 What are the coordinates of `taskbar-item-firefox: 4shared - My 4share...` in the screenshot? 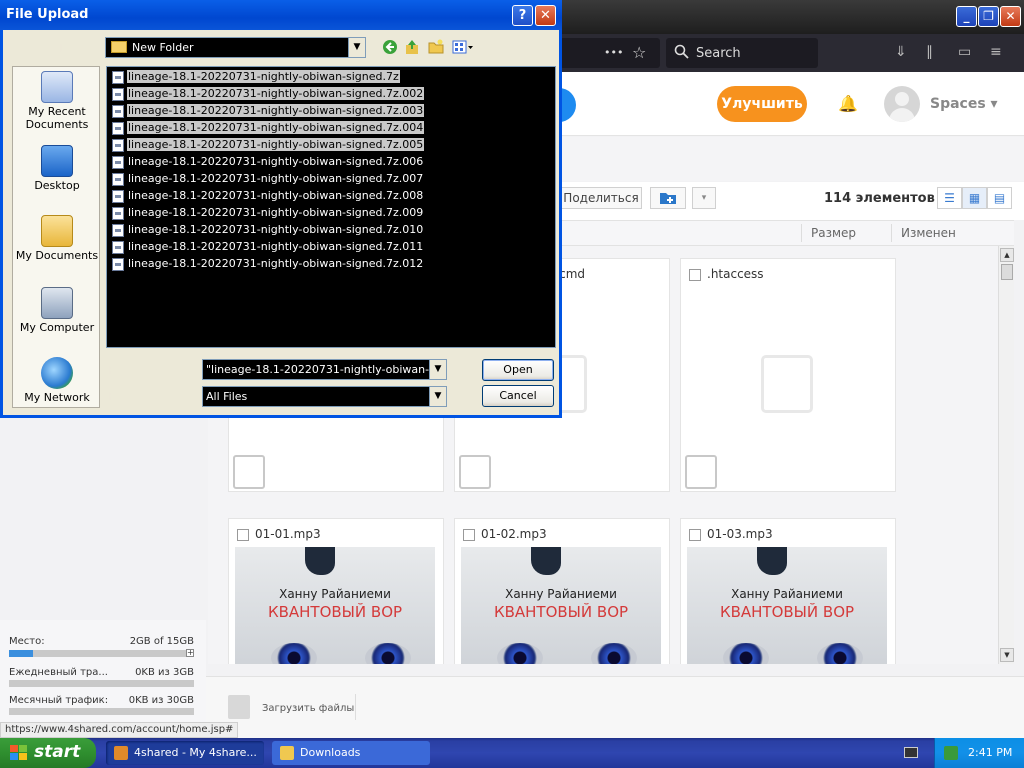 It's located at (185, 753).